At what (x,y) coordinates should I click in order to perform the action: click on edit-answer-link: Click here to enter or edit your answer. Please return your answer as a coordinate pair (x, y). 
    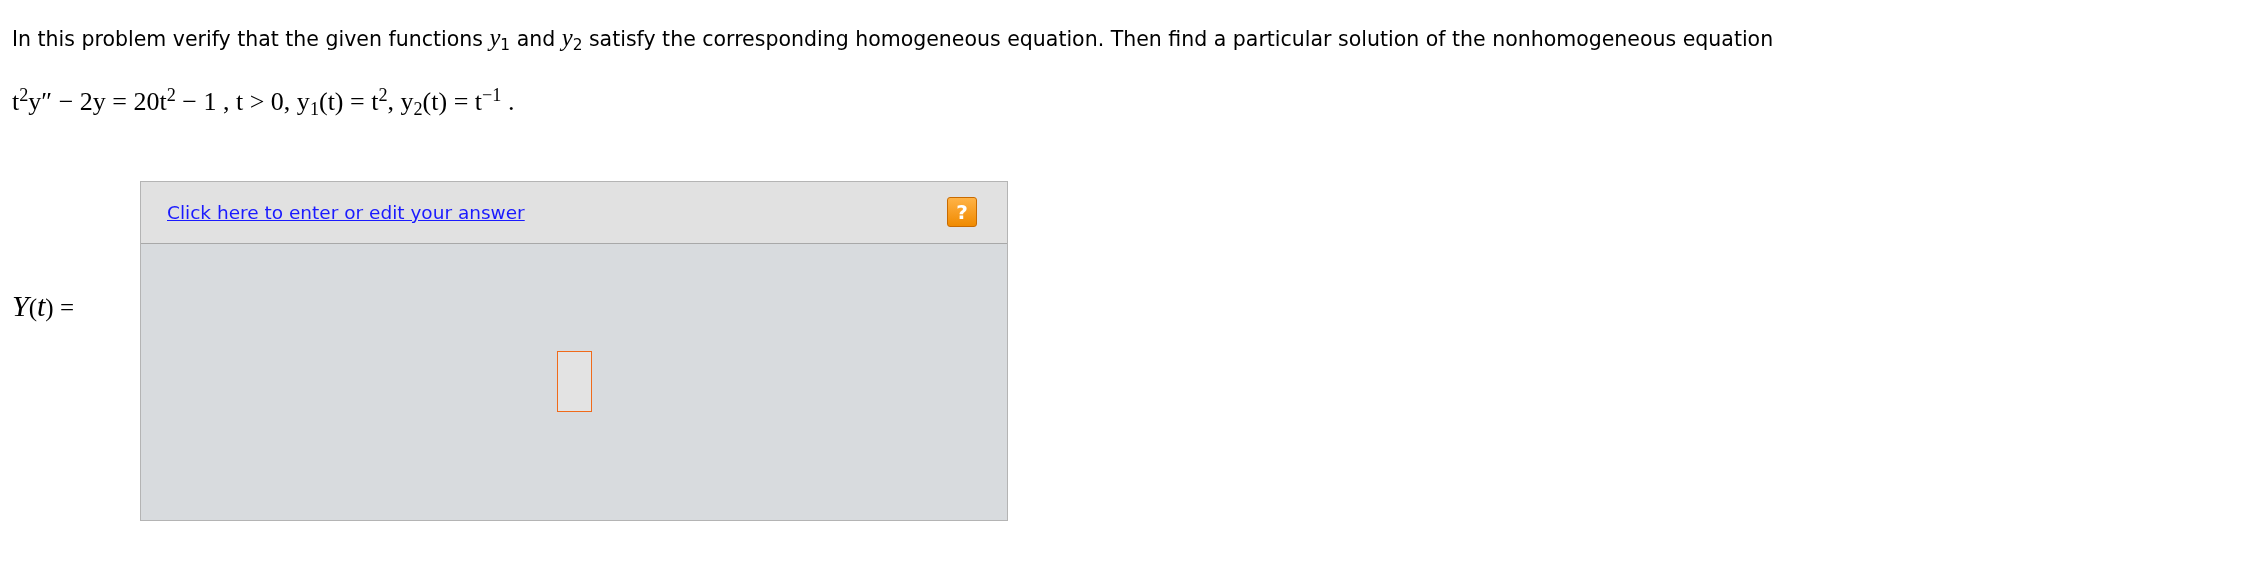
    Looking at the image, I should click on (346, 212).